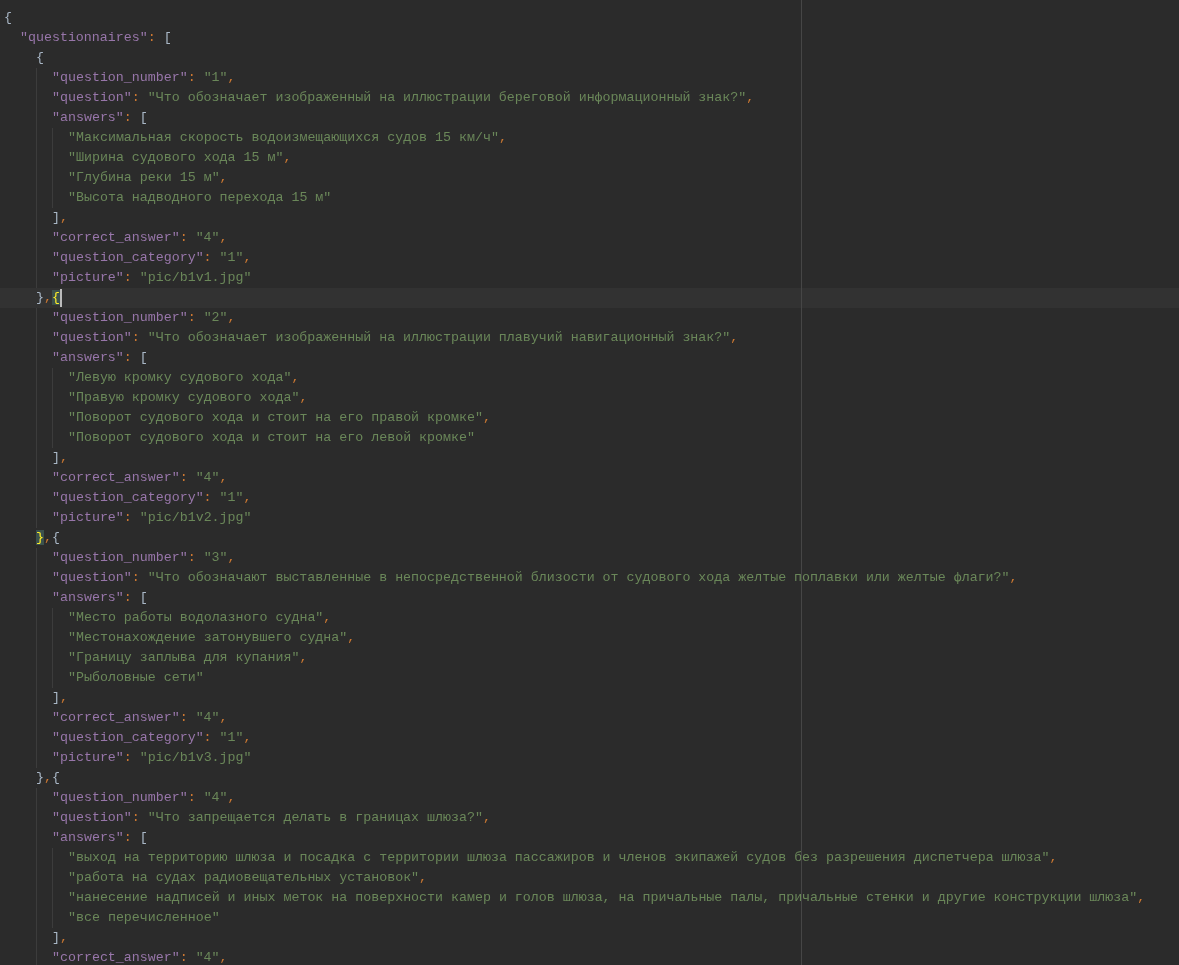 This screenshot has width=1179, height=965. I want to click on code-line: "picture": "pic/b1v3.jpg", so click(152, 758).